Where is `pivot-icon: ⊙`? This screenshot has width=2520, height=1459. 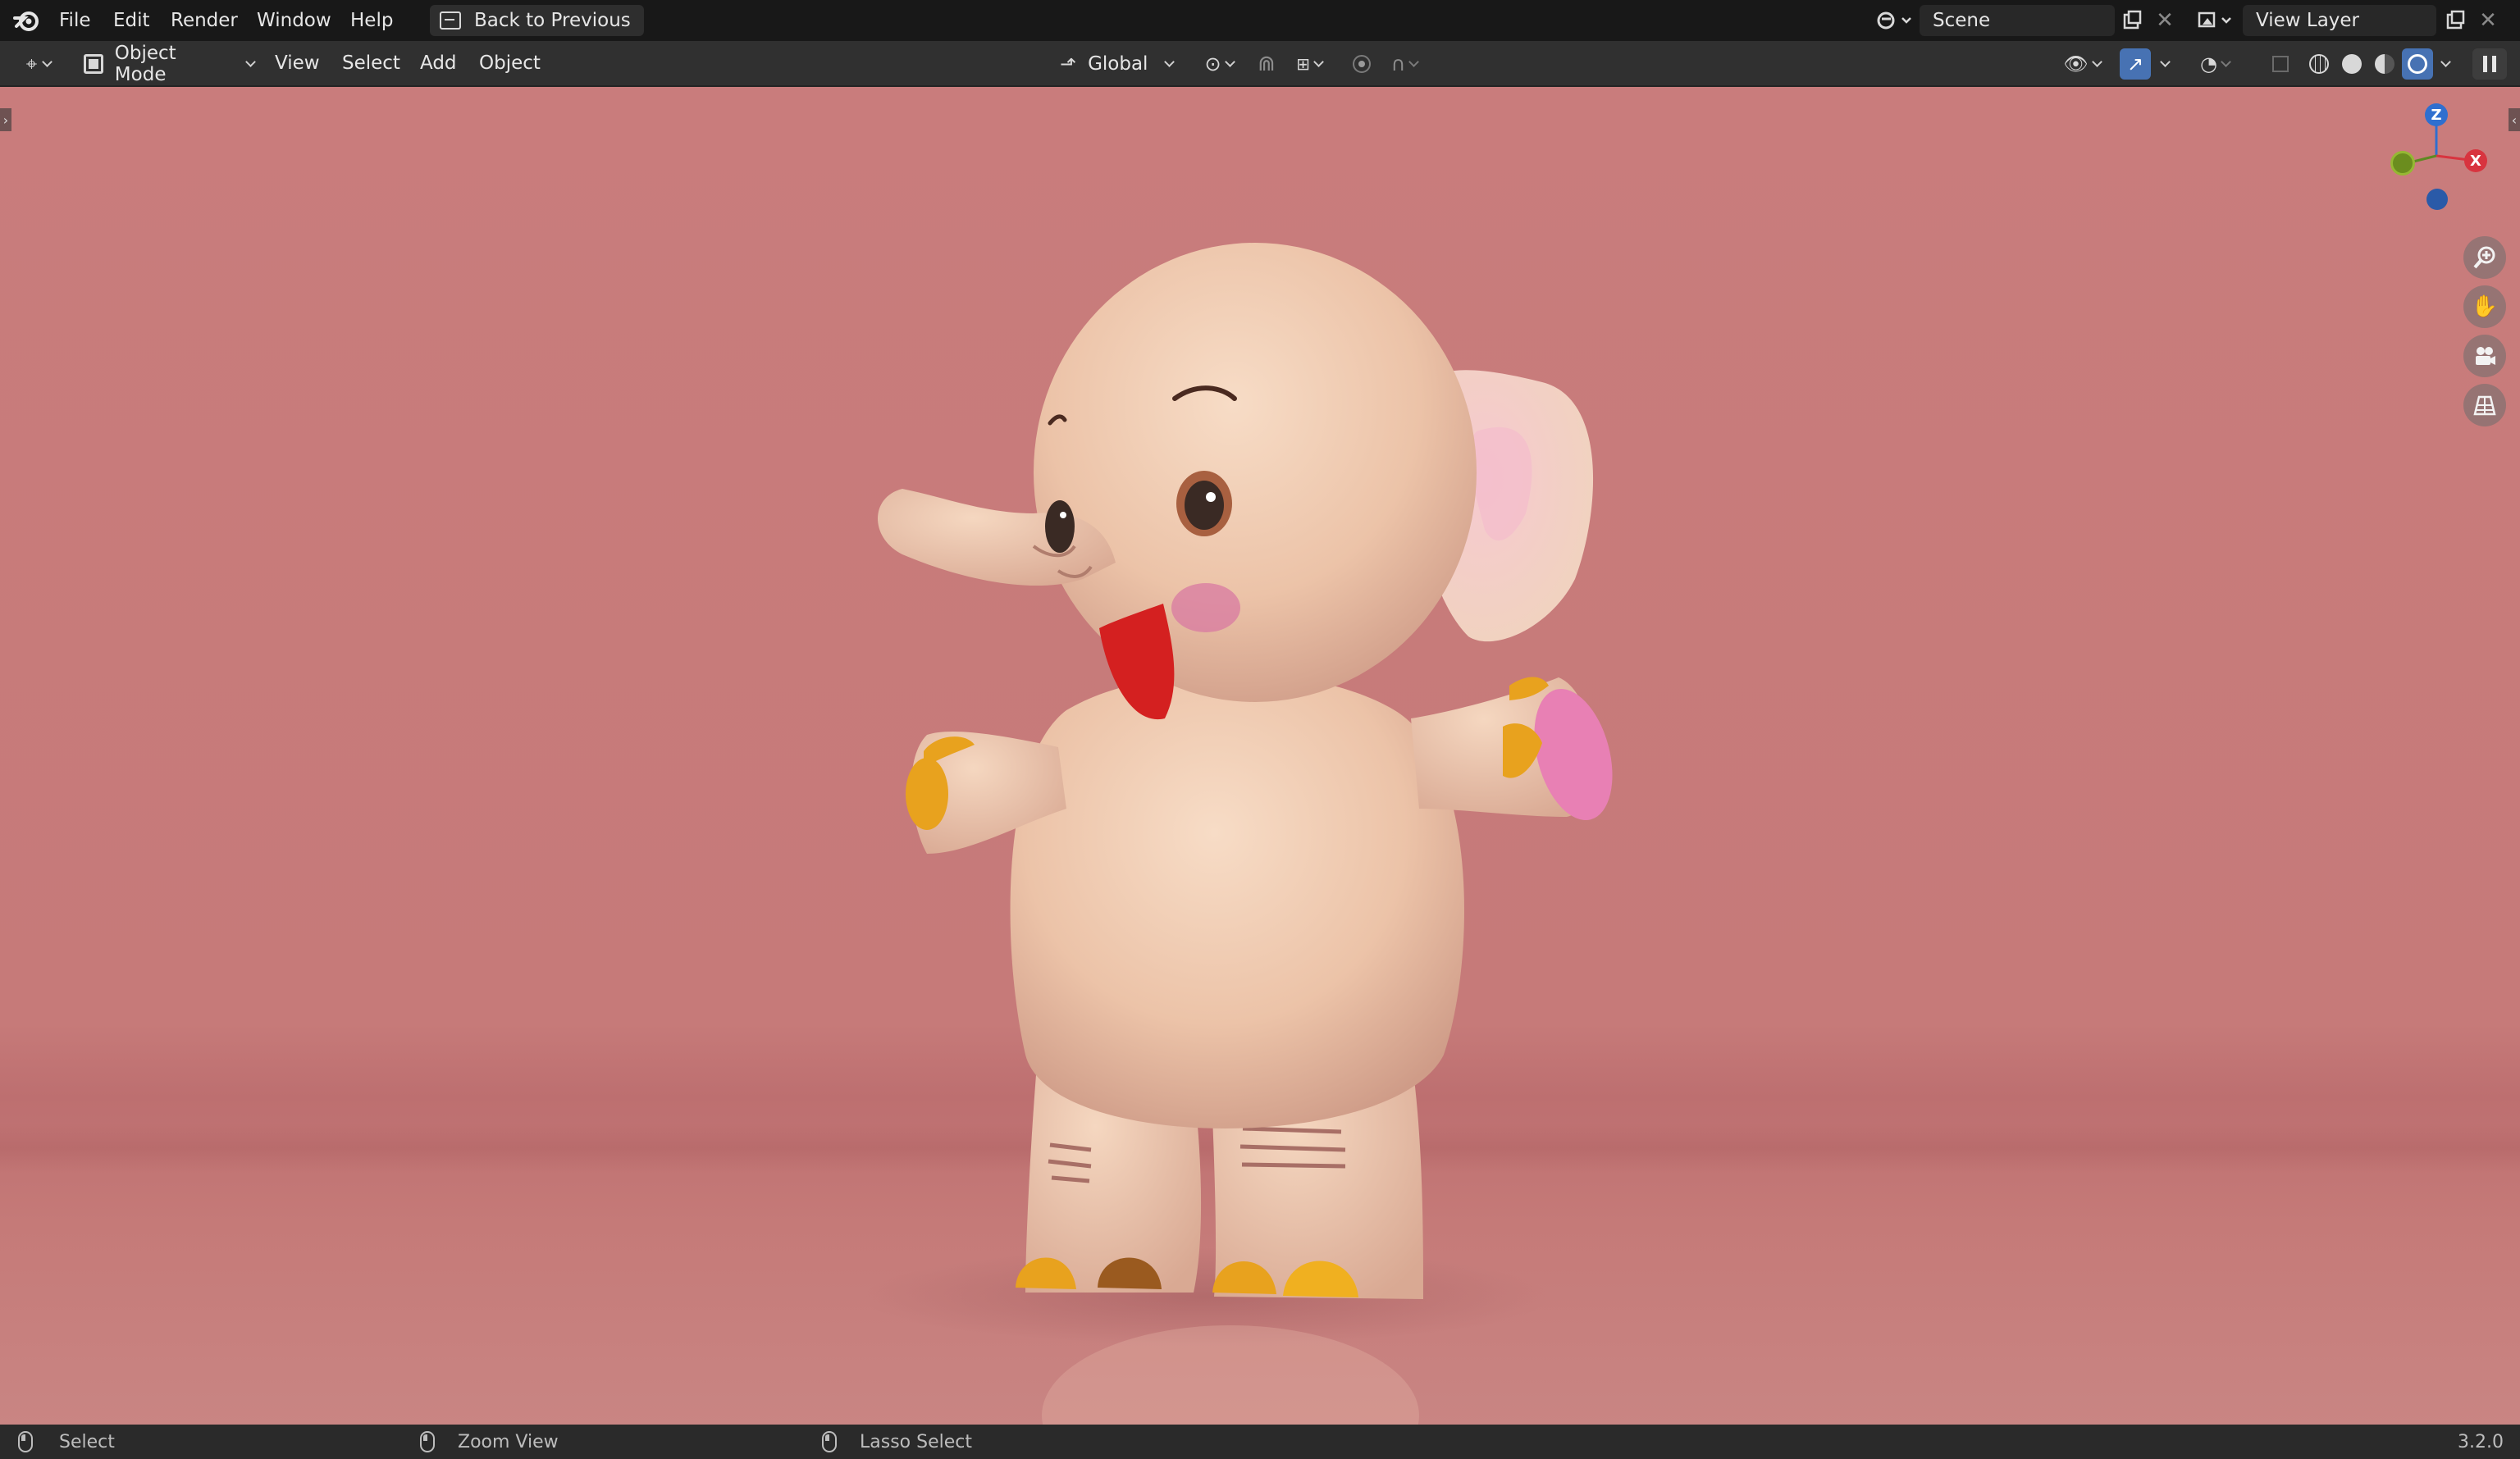 pivot-icon: ⊙ is located at coordinates (1213, 63).